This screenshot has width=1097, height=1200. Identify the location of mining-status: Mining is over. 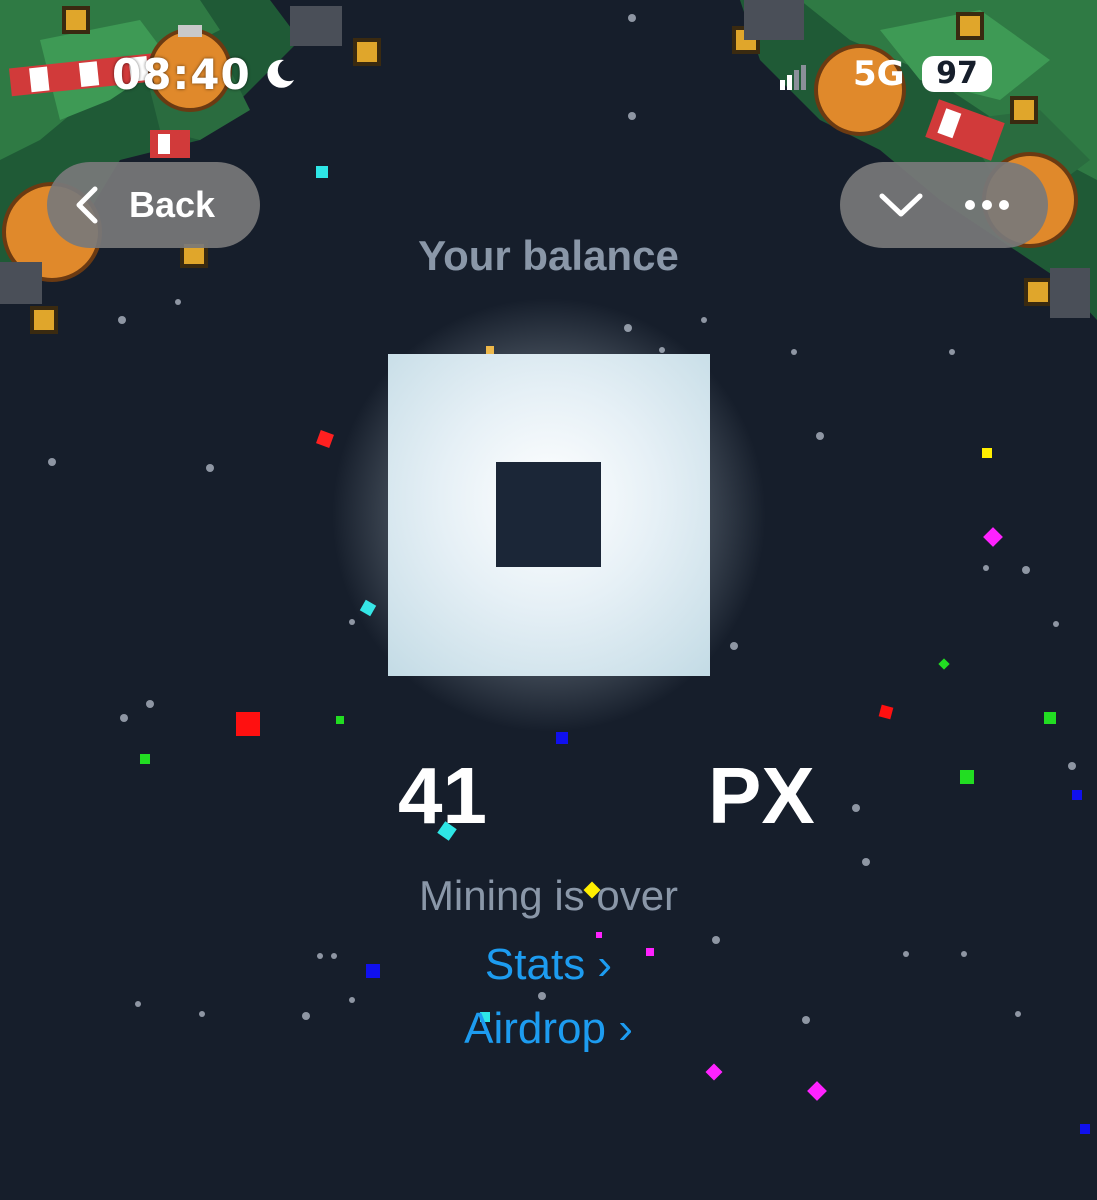
(548, 895).